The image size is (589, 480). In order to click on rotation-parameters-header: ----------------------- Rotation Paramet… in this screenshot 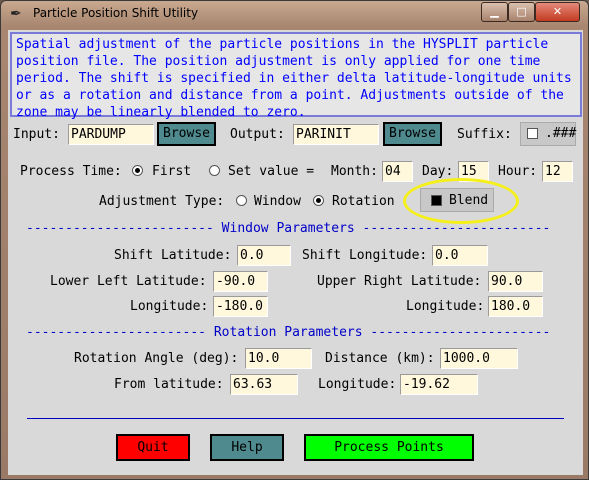, I will do `click(288, 332)`.